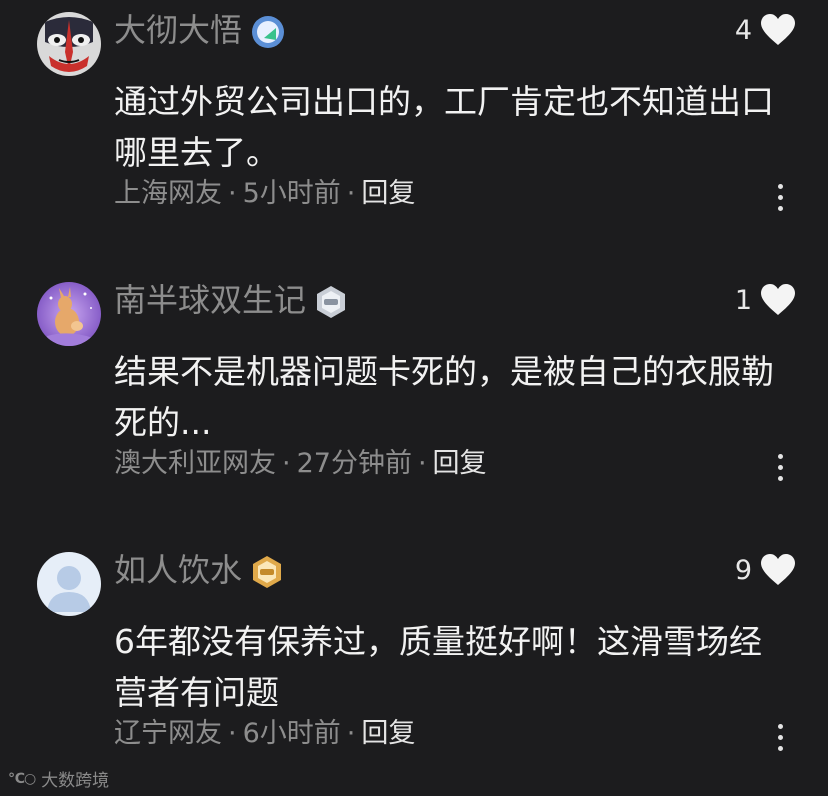 This screenshot has width=828, height=796. I want to click on location-label: 澳大利亚网友, so click(195, 463).